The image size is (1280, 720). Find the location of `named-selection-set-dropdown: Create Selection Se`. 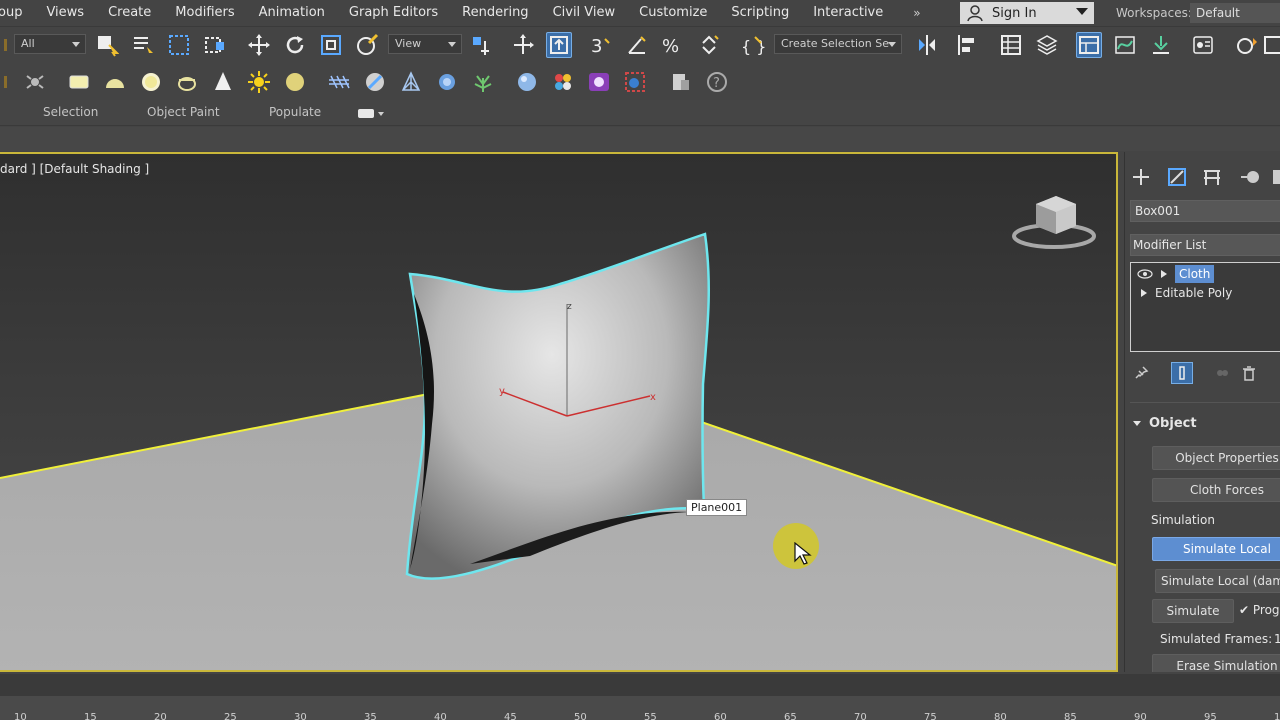

named-selection-set-dropdown: Create Selection Se is located at coordinates (838, 44).